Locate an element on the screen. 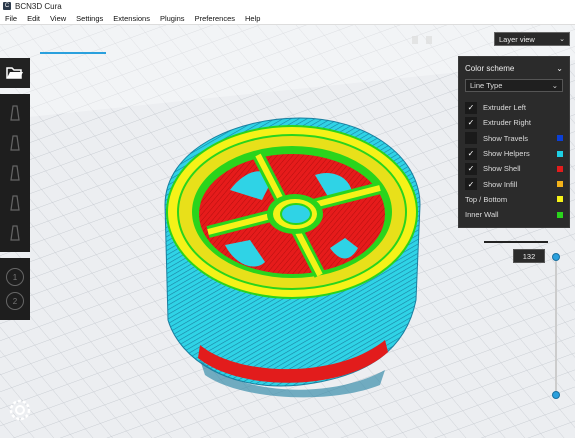  legend-label: Show Helpers is located at coordinates (506, 154).